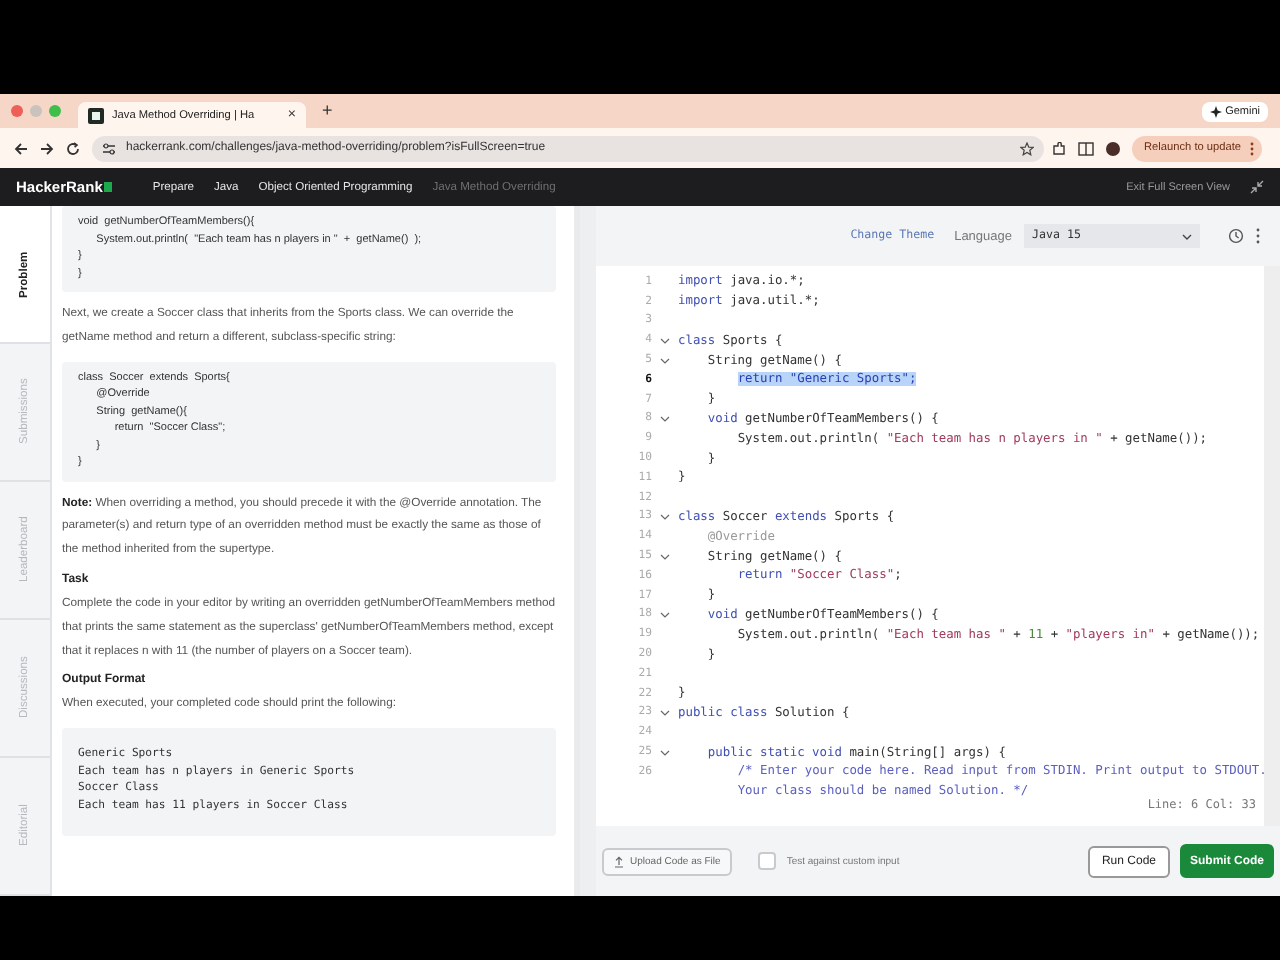 The width and height of the screenshot is (1280, 960). Describe the element at coordinates (1251, 148) in the screenshot. I see `more-vertical-icon` at that location.